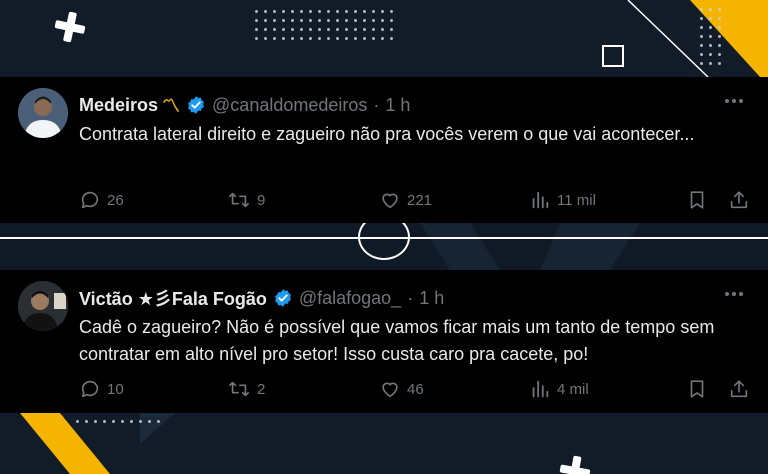 Image resolution: width=768 pixels, height=474 pixels. I want to click on reply-count: 10, so click(115, 389).